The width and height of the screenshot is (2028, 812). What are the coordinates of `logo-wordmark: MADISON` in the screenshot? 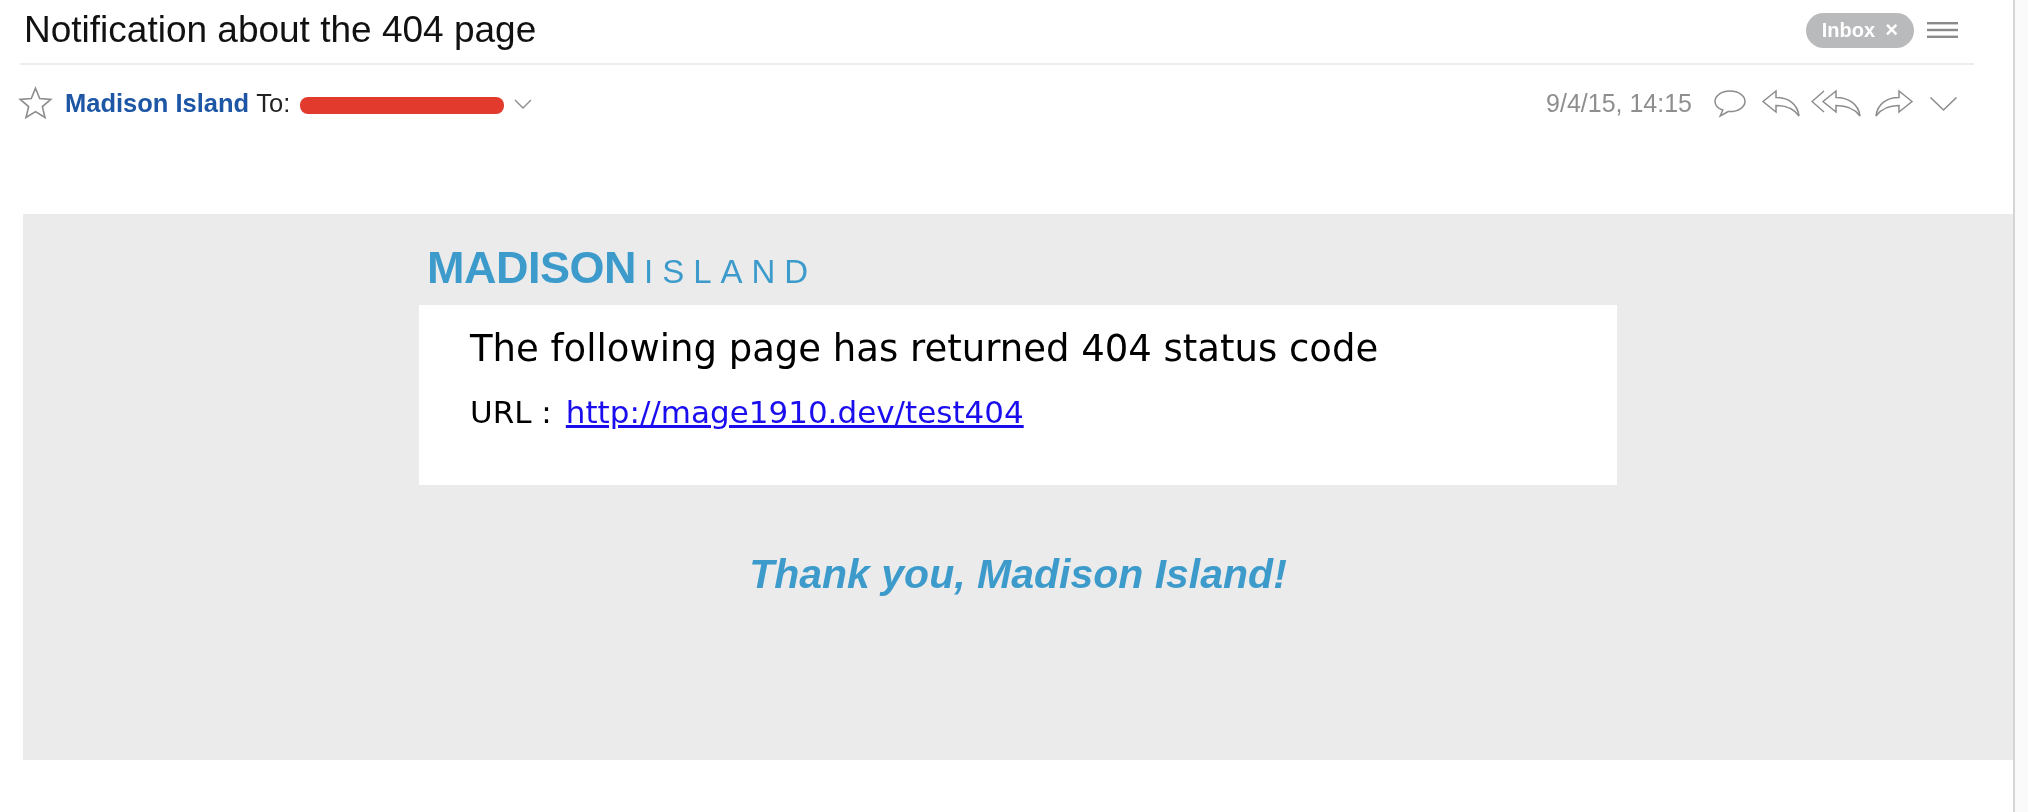 It's located at (531, 268).